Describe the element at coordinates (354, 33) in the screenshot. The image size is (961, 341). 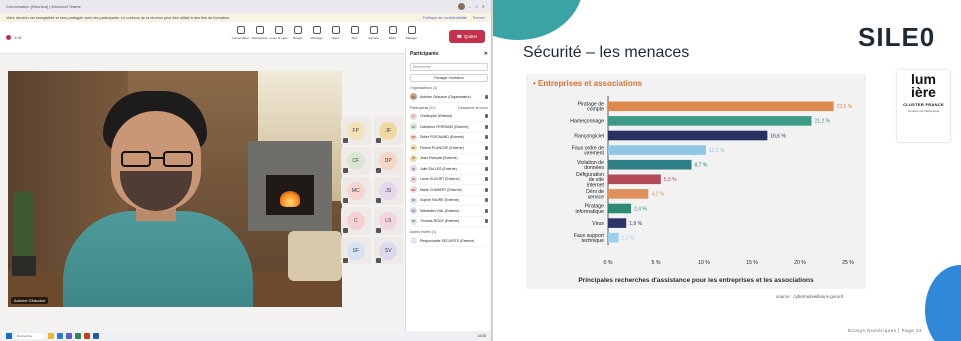
I see `toolbar-button-more: Plus` at that location.